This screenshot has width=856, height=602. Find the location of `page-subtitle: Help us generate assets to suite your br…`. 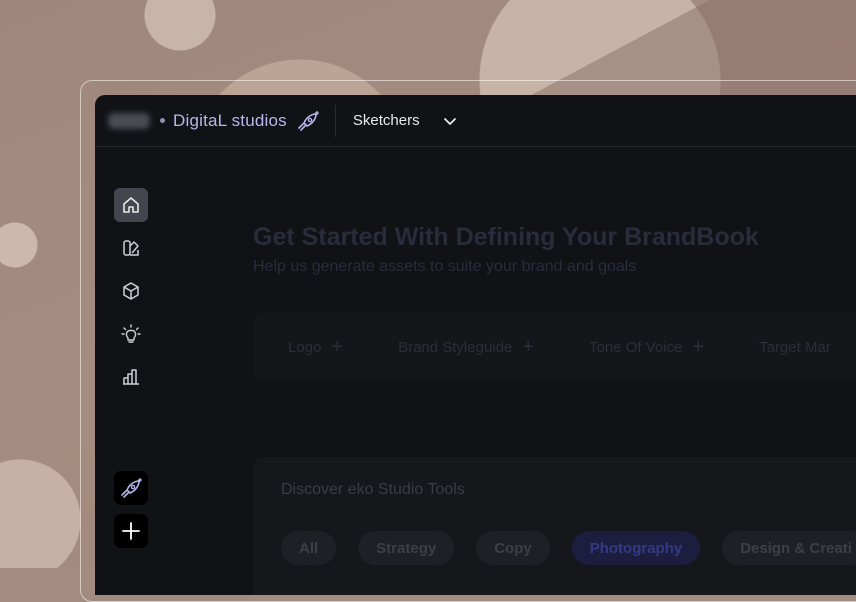

page-subtitle: Help us generate assets to suite your br… is located at coordinates (445, 266).